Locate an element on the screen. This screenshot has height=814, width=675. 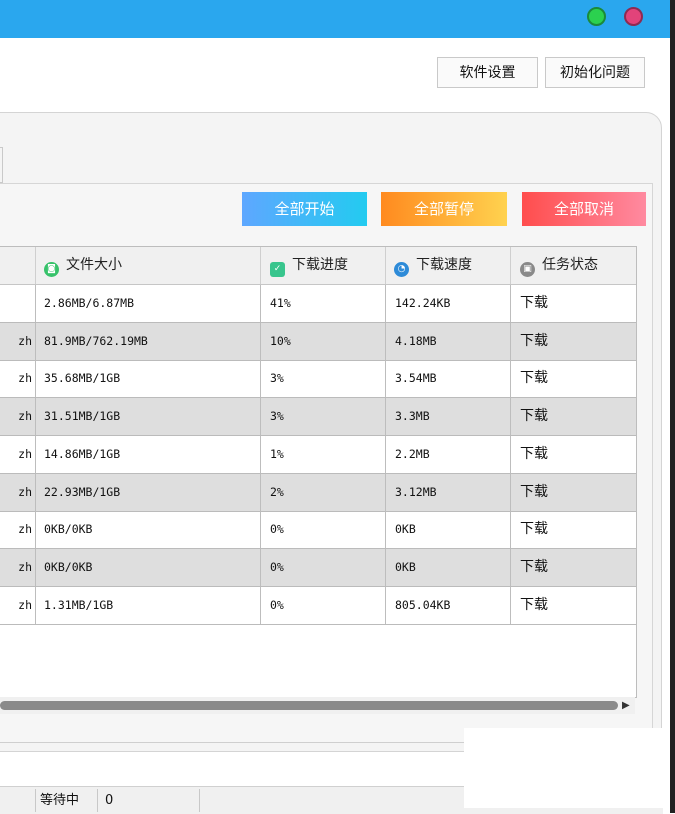
cell-progress: 2% is located at coordinates (323, 492).